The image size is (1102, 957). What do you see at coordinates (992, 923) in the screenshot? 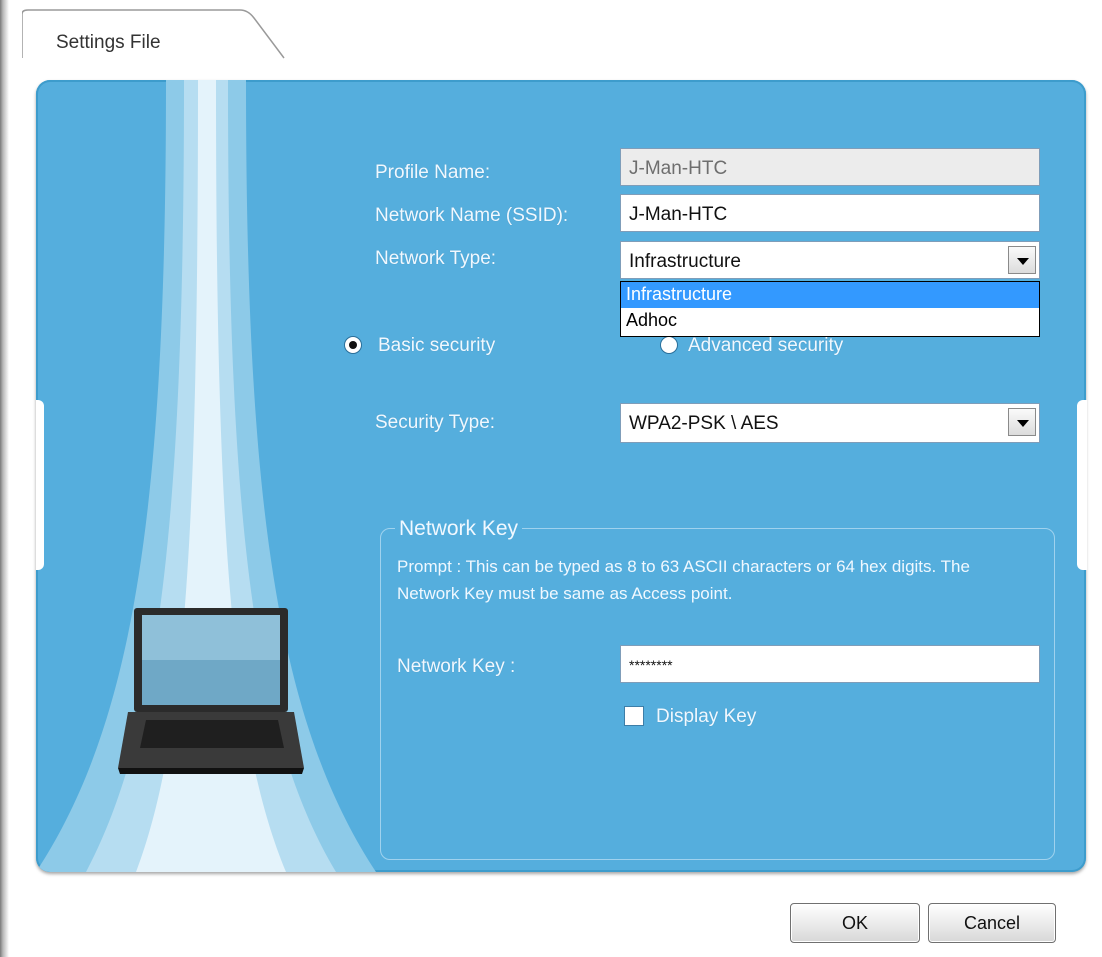
I see `cancel-button: Cancel` at bounding box center [992, 923].